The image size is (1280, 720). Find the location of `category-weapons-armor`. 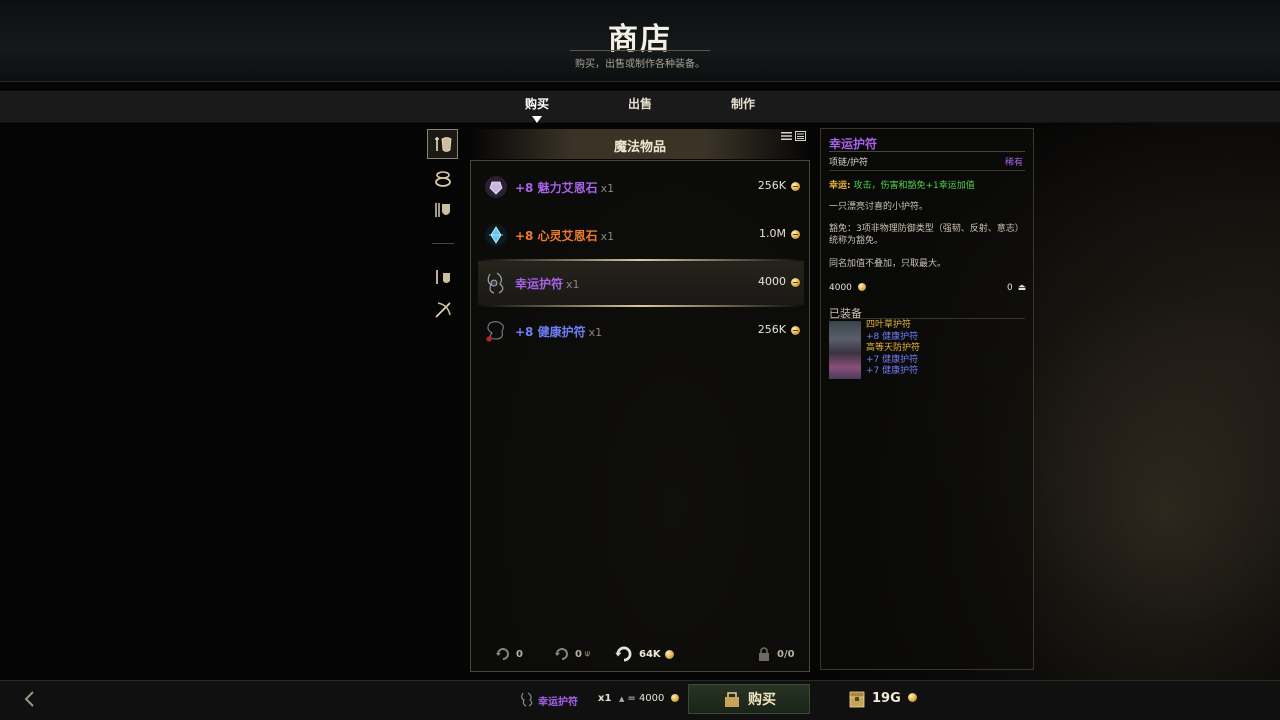

category-weapons-armor is located at coordinates (442, 144).